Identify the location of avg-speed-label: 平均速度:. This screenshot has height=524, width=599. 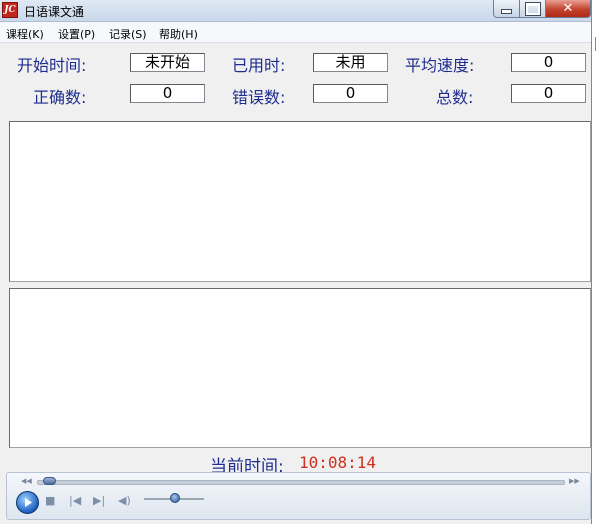
(440, 65).